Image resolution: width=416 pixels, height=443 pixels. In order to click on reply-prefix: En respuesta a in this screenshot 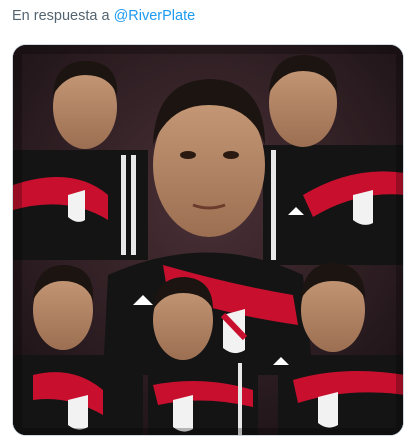, I will do `click(61, 16)`.